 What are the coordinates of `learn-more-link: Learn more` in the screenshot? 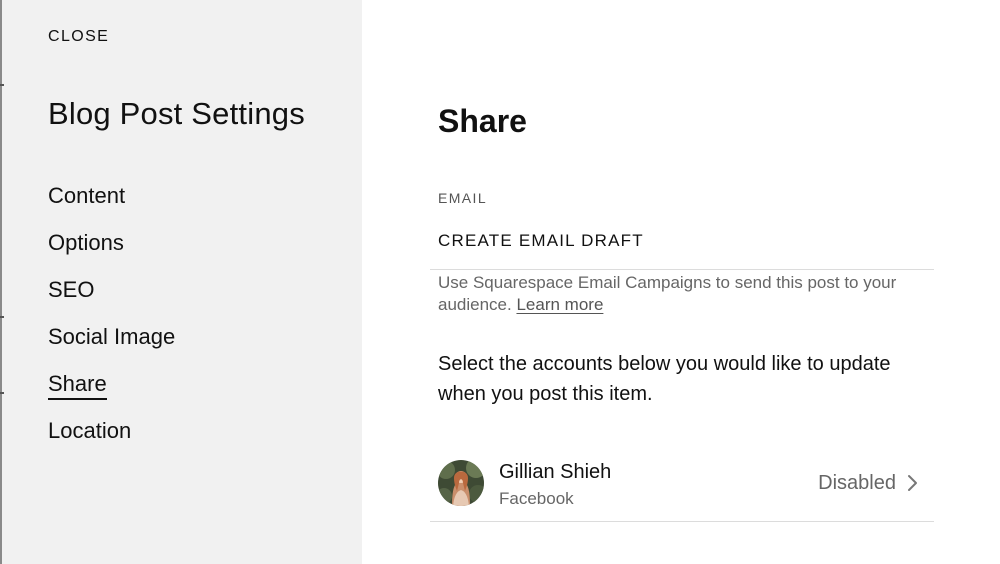 It's located at (559, 304).